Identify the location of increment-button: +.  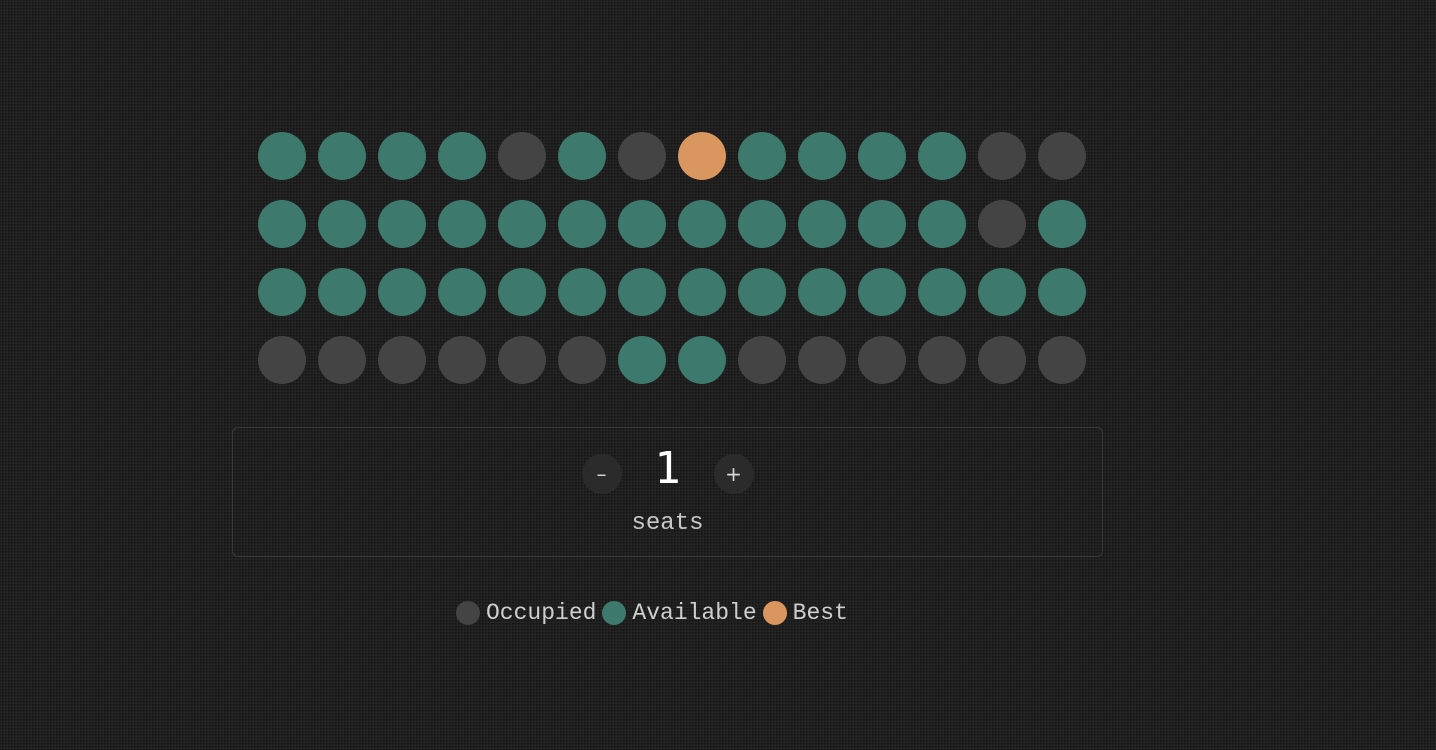
(733, 474).